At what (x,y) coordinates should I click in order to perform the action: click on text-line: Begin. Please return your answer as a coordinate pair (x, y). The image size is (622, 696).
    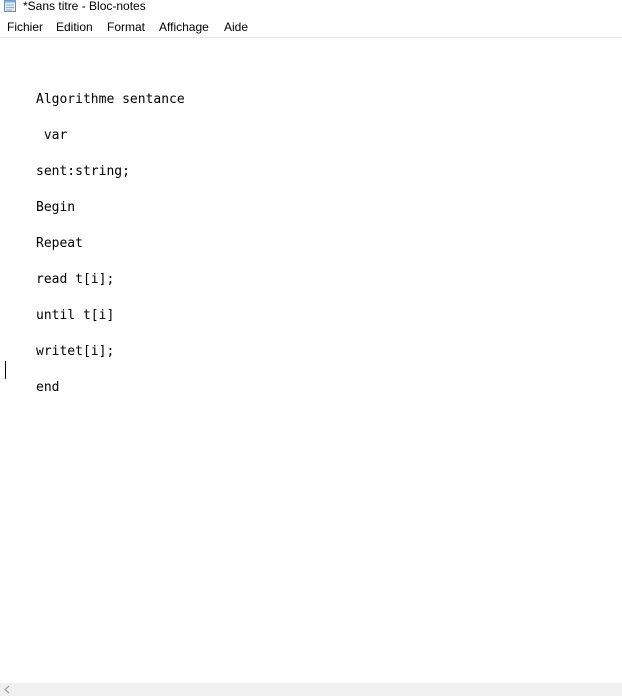
    Looking at the image, I should click on (56, 207).